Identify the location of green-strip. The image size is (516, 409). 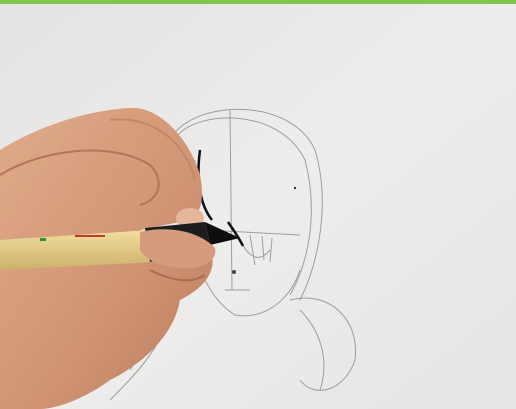
(258, 2).